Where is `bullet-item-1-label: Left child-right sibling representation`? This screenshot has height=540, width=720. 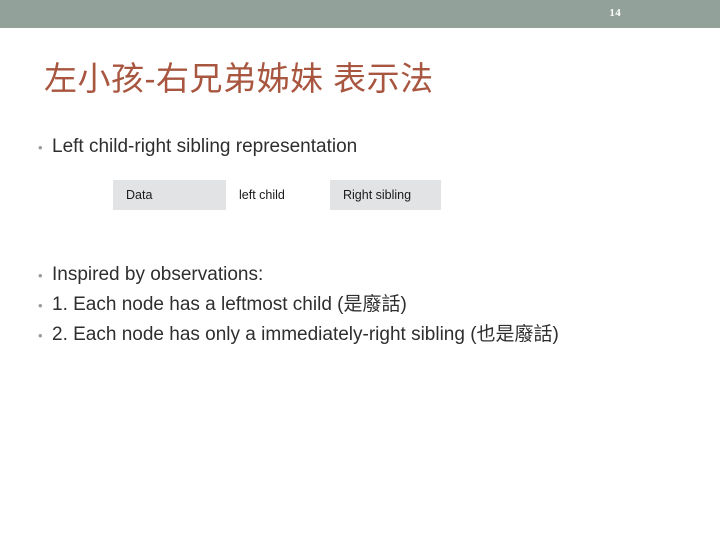 bullet-item-1-label: Left child-right sibling representation is located at coordinates (205, 146).